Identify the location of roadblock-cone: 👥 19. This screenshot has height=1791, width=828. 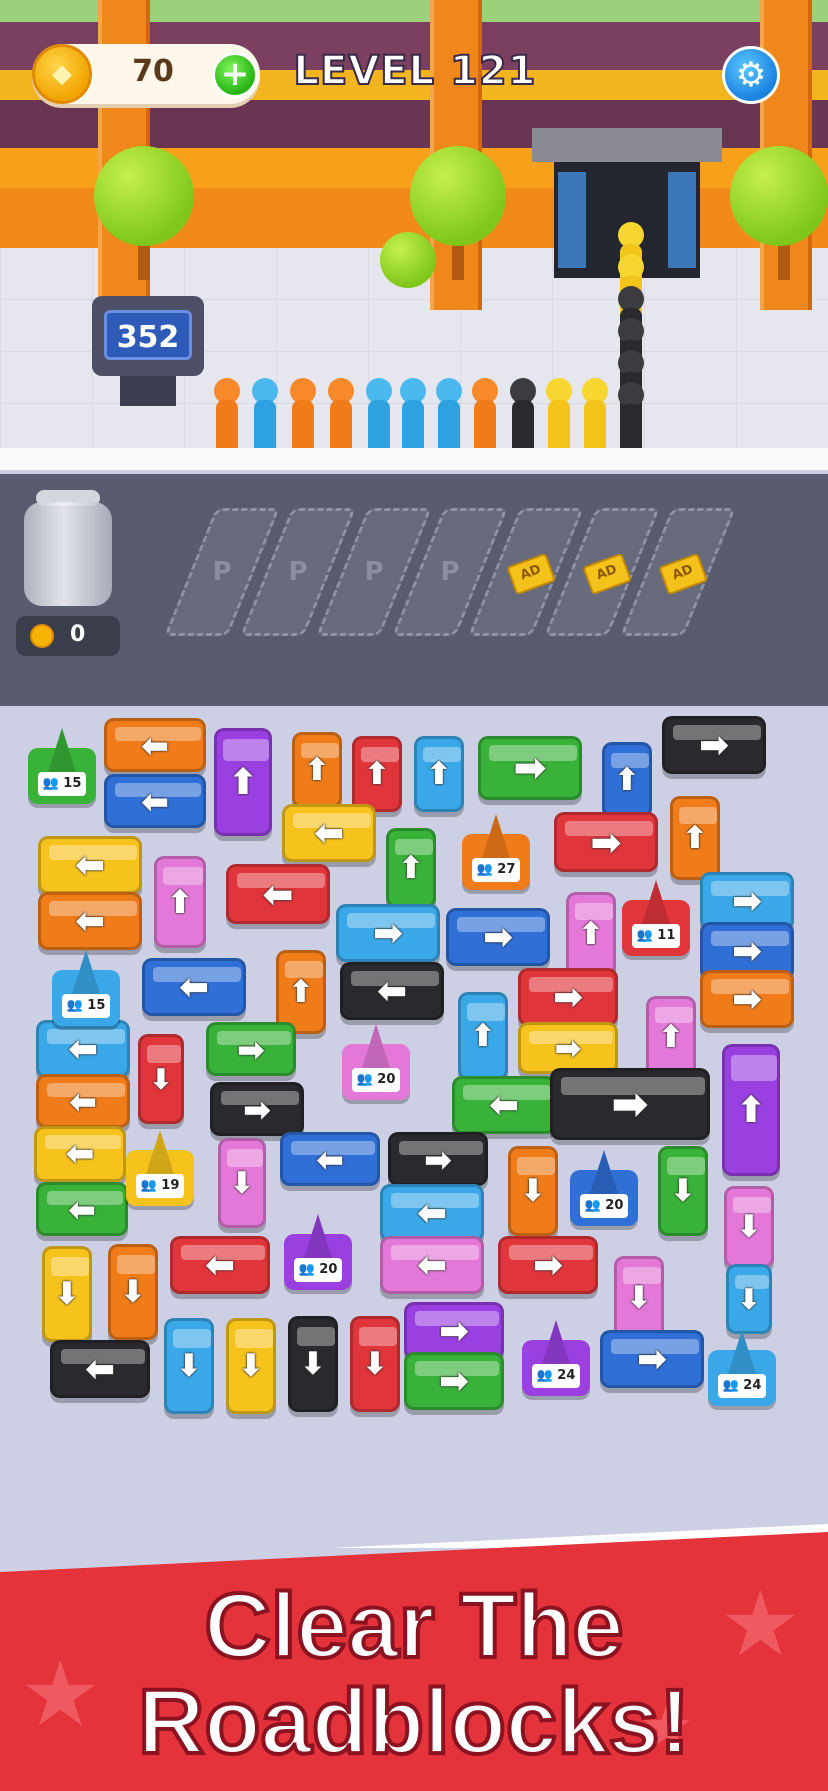
(160, 1168).